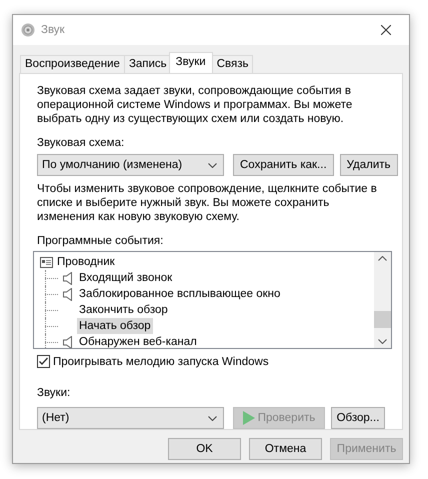 This screenshot has height=479, width=428. I want to click on speaker-grille-icon, so click(28, 30).